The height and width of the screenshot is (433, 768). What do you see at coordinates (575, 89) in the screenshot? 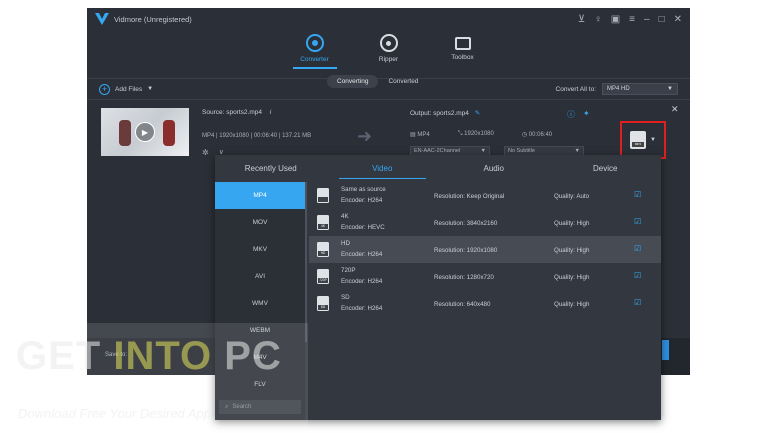
I see `convert-all-label: Convert All to:` at bounding box center [575, 89].